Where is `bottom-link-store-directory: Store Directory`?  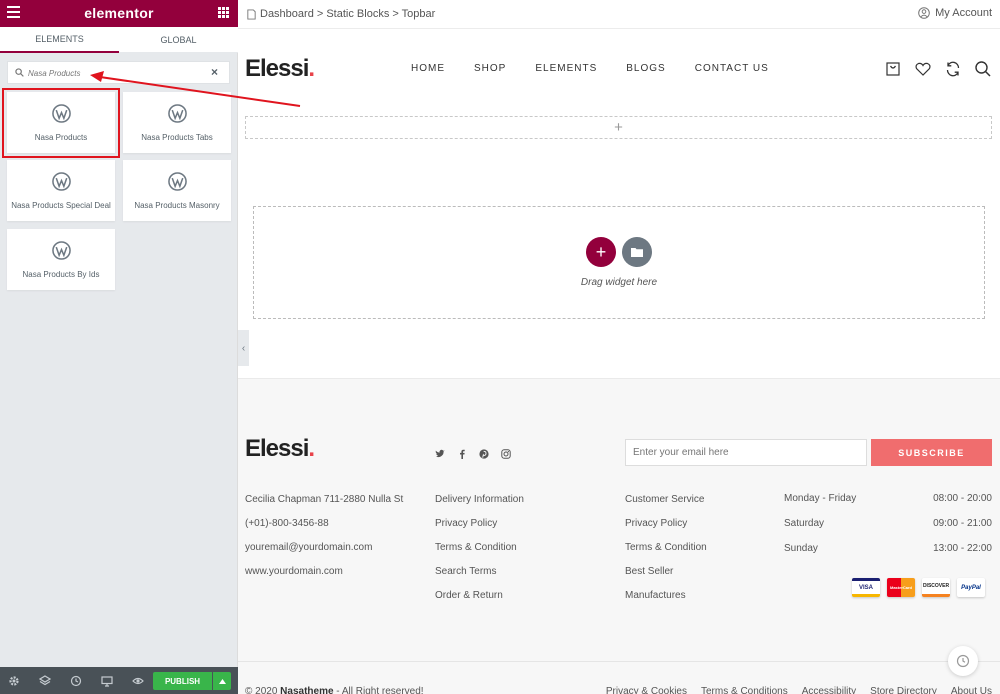 bottom-link-store-directory: Store Directory is located at coordinates (903, 690).